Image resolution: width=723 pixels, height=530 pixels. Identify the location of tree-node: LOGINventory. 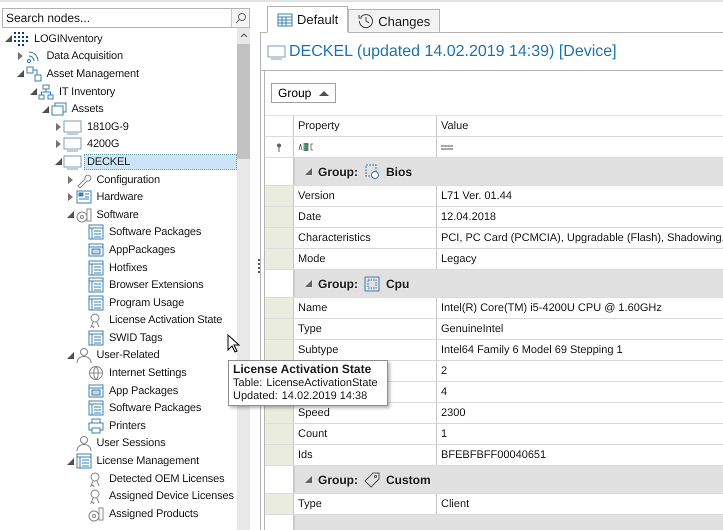
(68, 38).